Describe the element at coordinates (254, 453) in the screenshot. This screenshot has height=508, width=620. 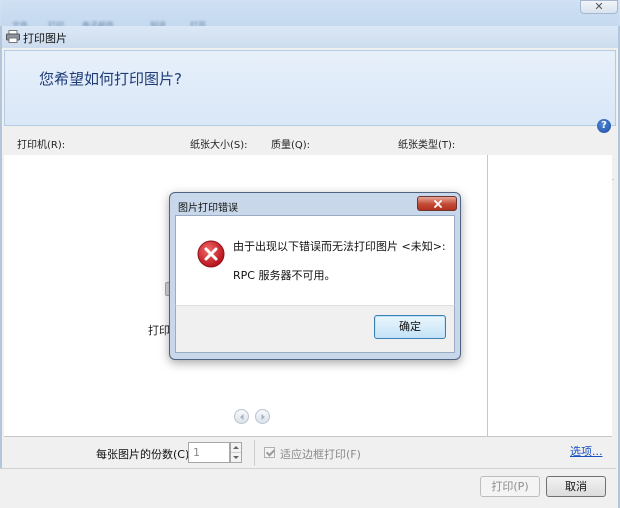
I see `separator` at that location.